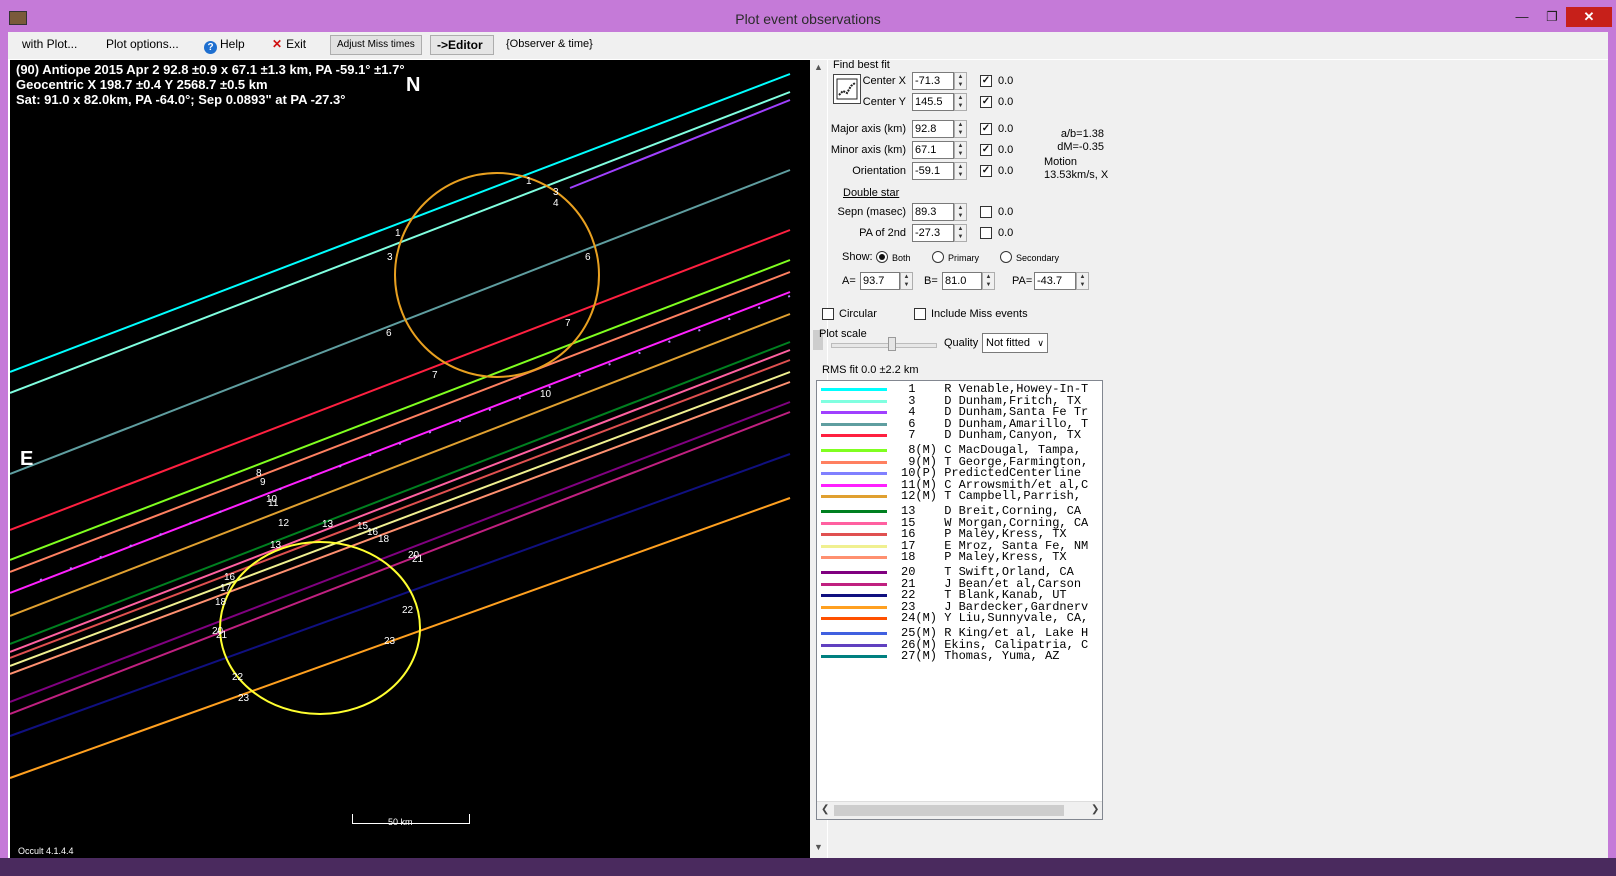 This screenshot has width=1616, height=876. What do you see at coordinates (933, 171) in the screenshot?
I see `orientation-input: -59.1` at bounding box center [933, 171].